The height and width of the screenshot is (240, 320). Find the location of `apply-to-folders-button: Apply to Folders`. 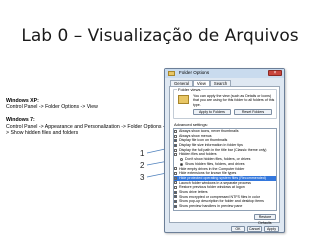

apply-to-folders-button: Apply to Folders is located at coordinates (212, 112).